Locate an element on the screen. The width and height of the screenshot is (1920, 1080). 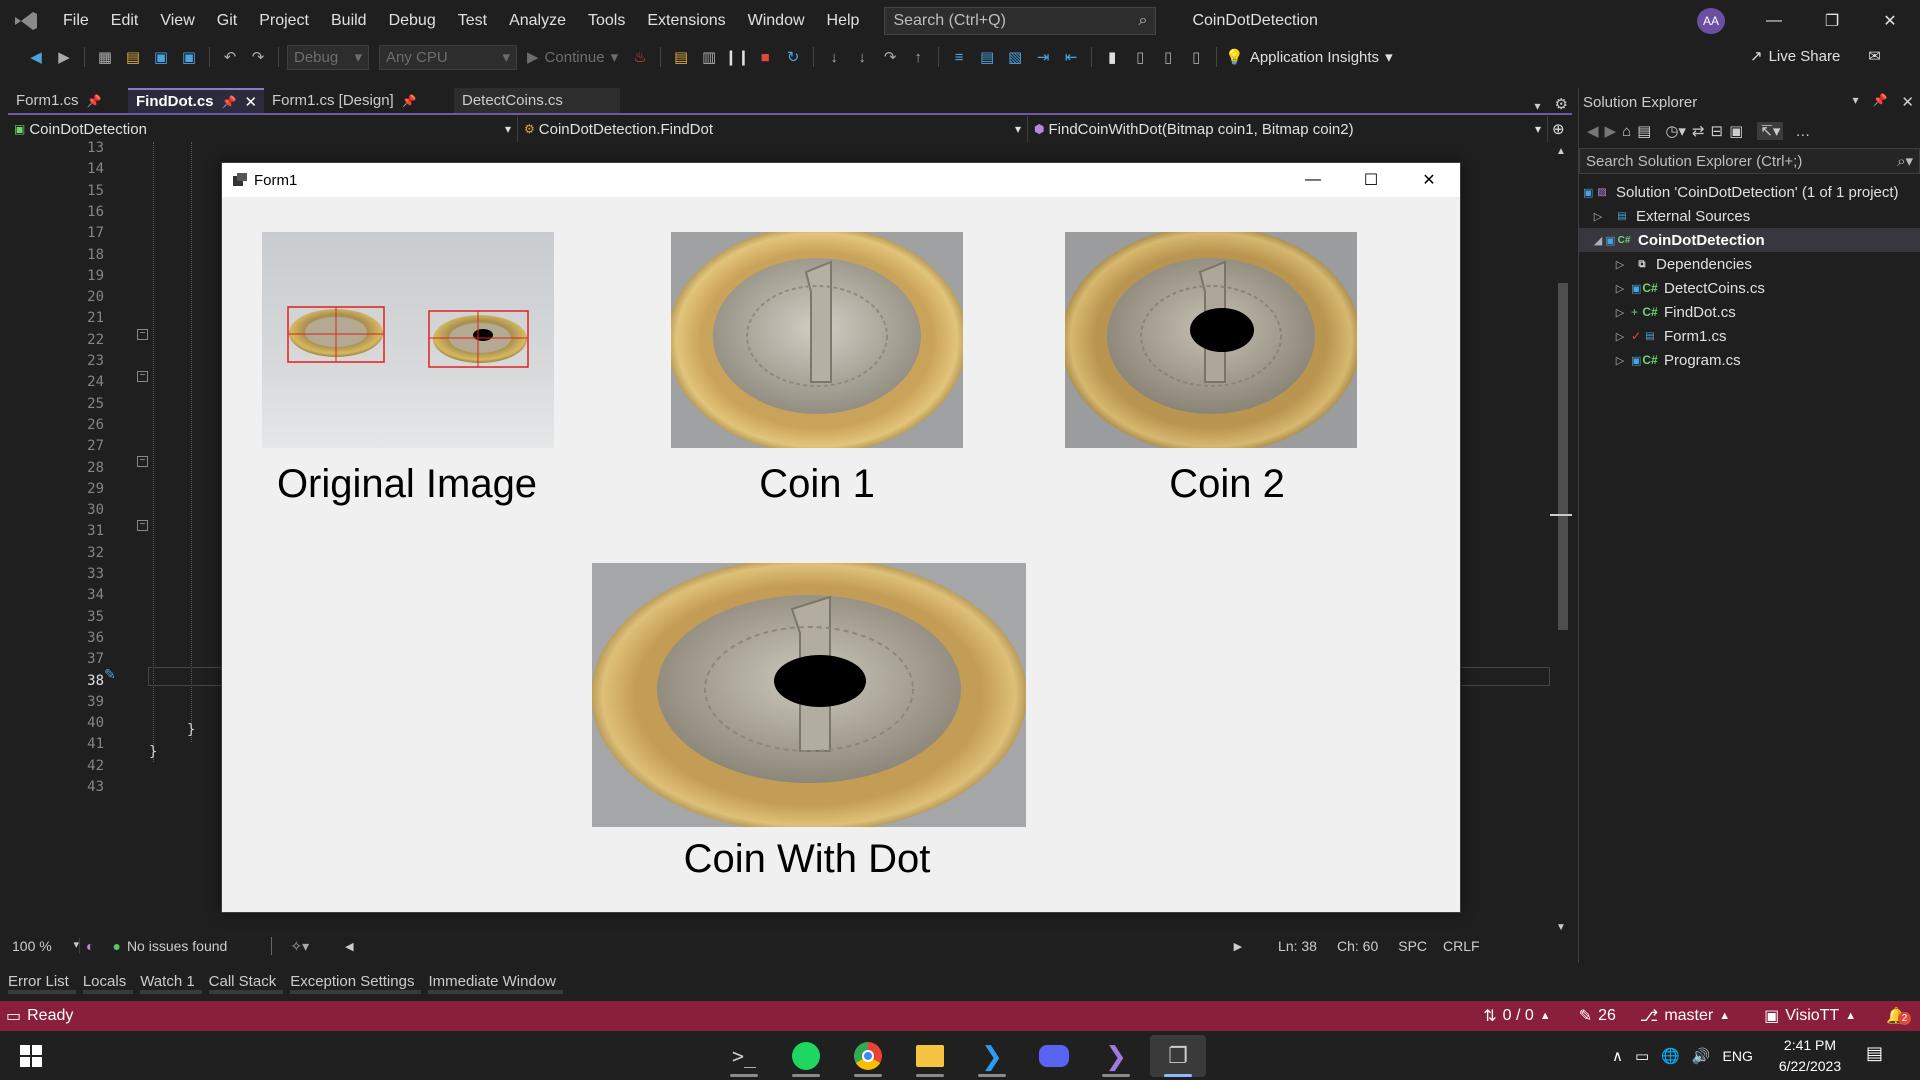
platform-select: Any CPU ▾ is located at coordinates (448, 57).